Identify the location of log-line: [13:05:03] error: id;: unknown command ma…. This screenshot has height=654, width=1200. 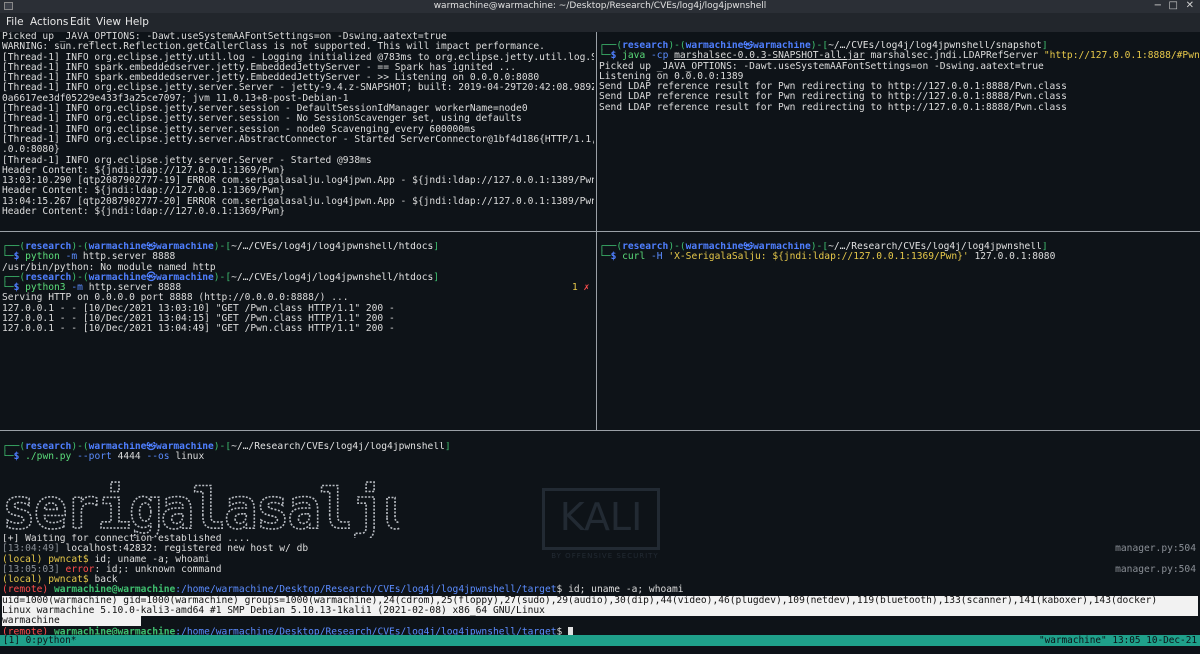
(599, 569).